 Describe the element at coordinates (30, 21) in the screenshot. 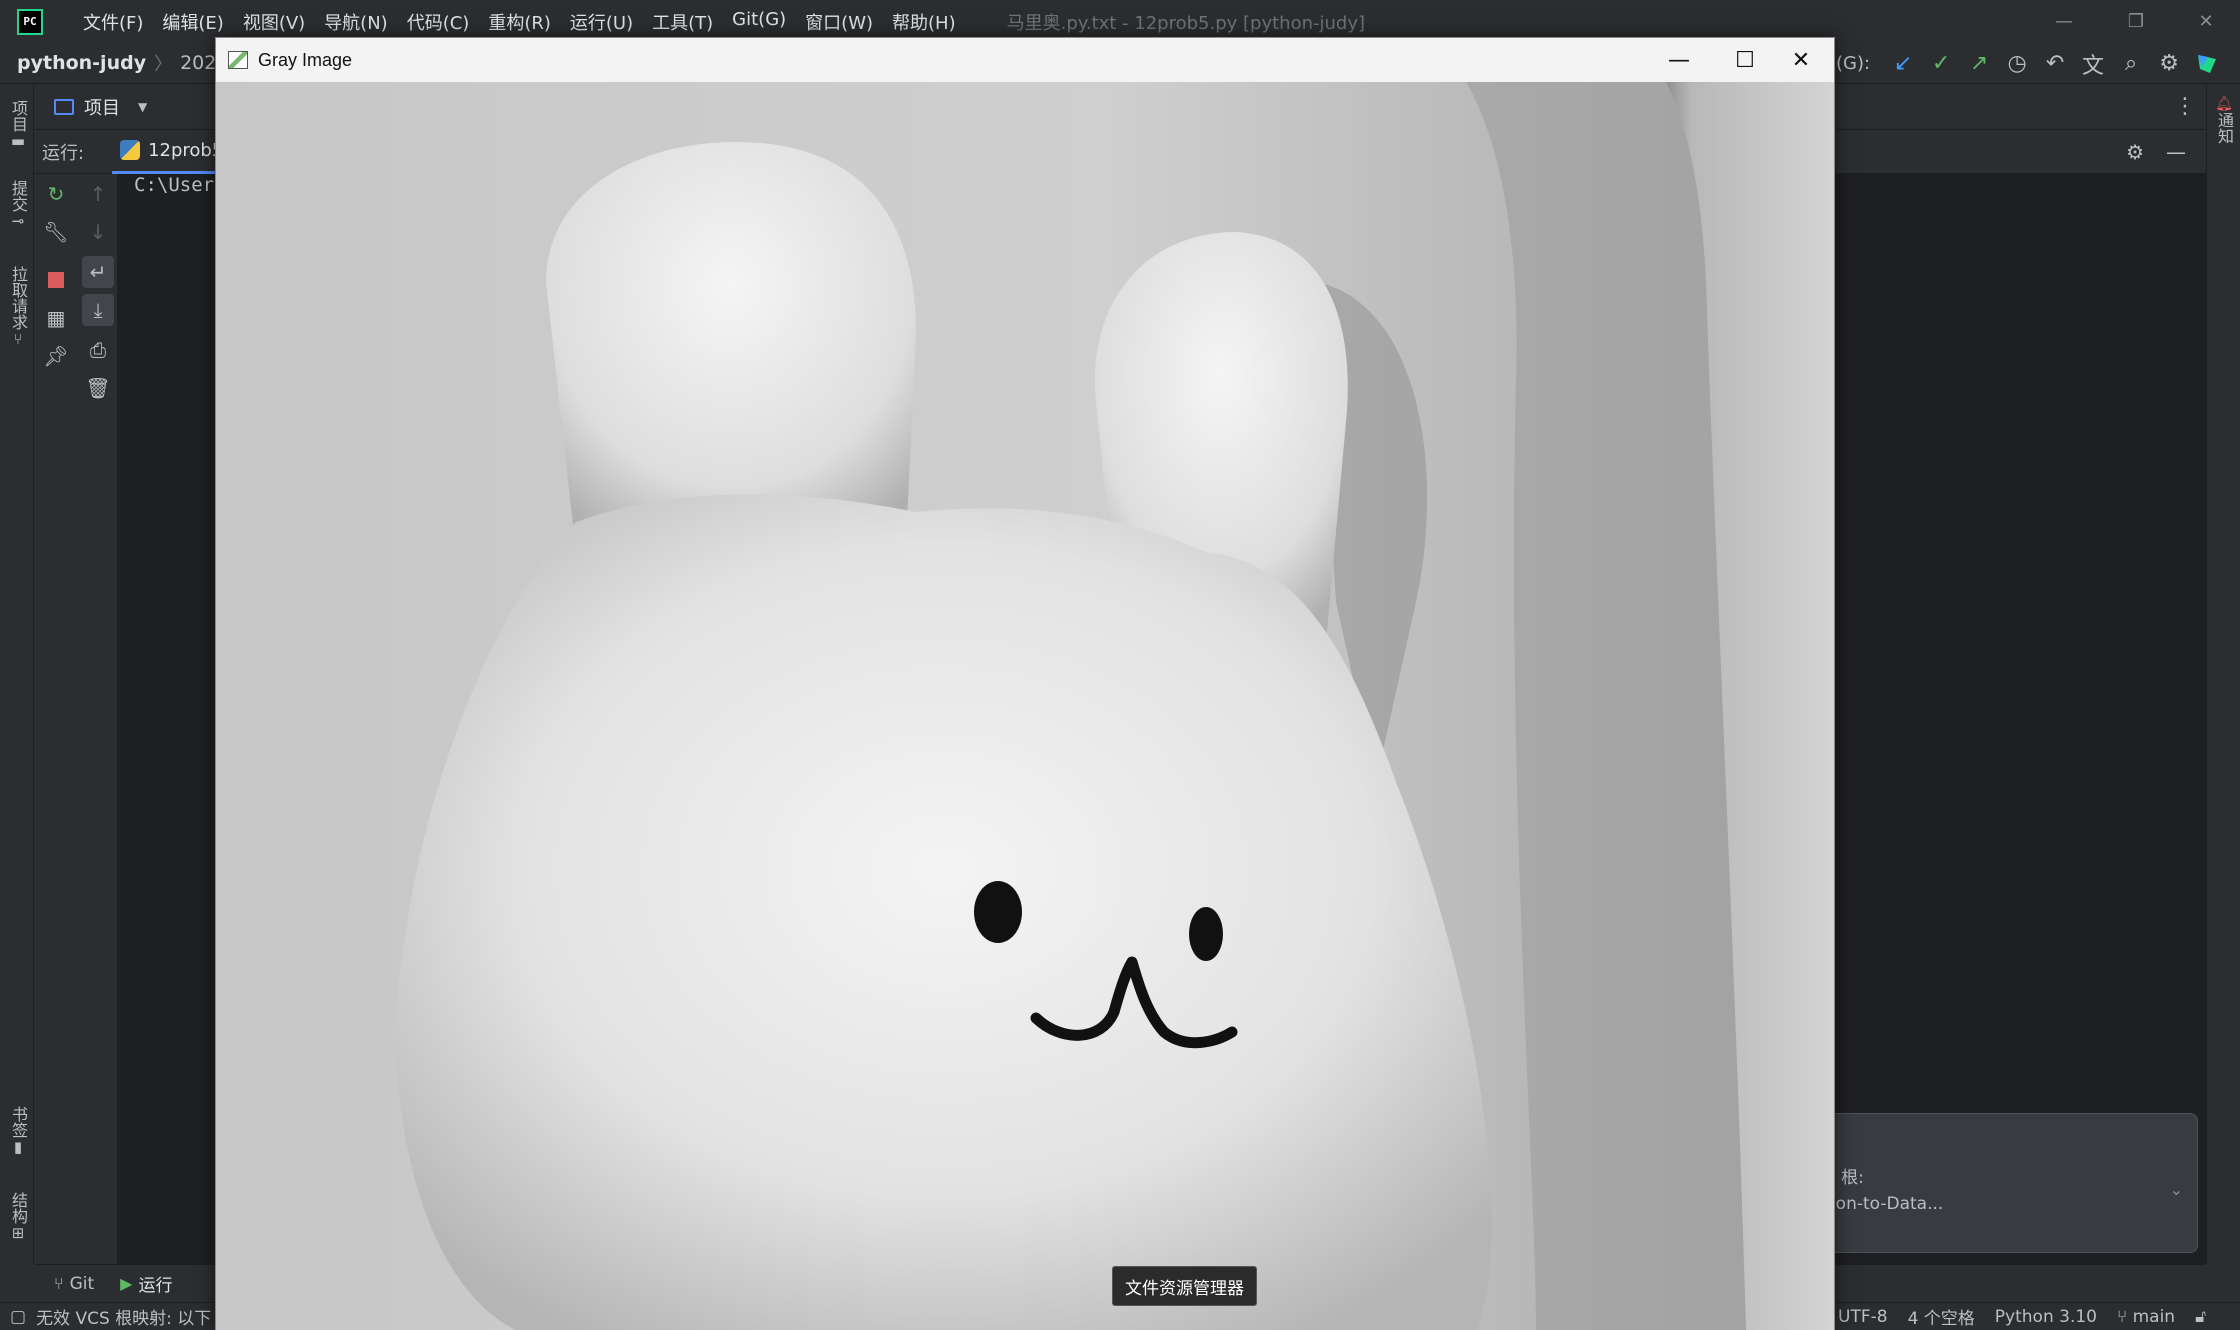

I see `pycharm-logo-icon: PC` at that location.